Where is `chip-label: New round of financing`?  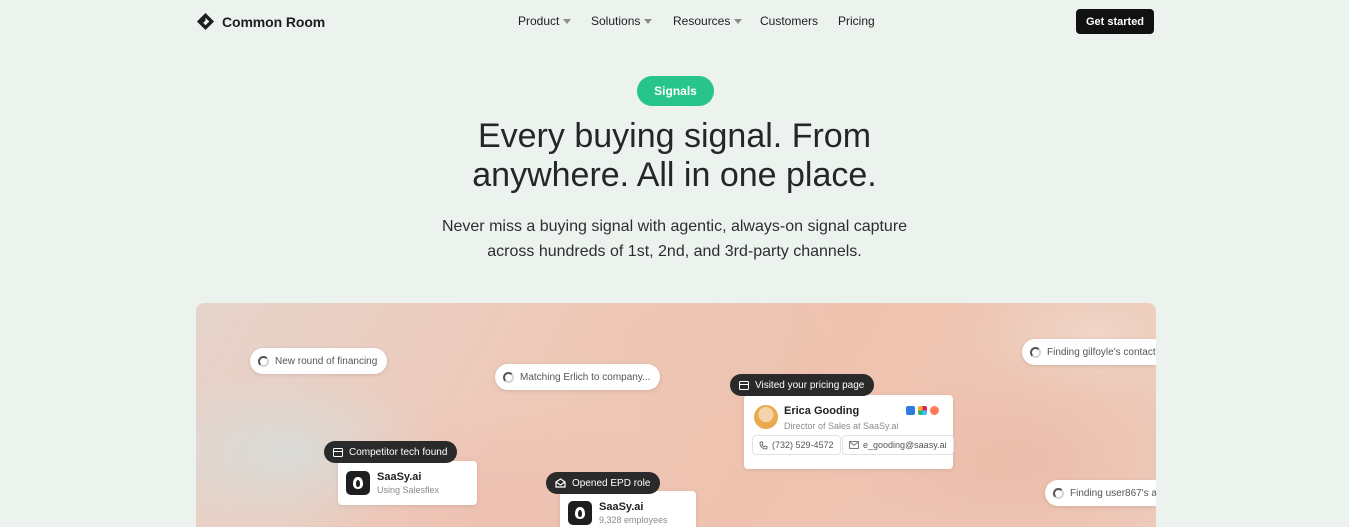
chip-label: New round of financing is located at coordinates (326, 361).